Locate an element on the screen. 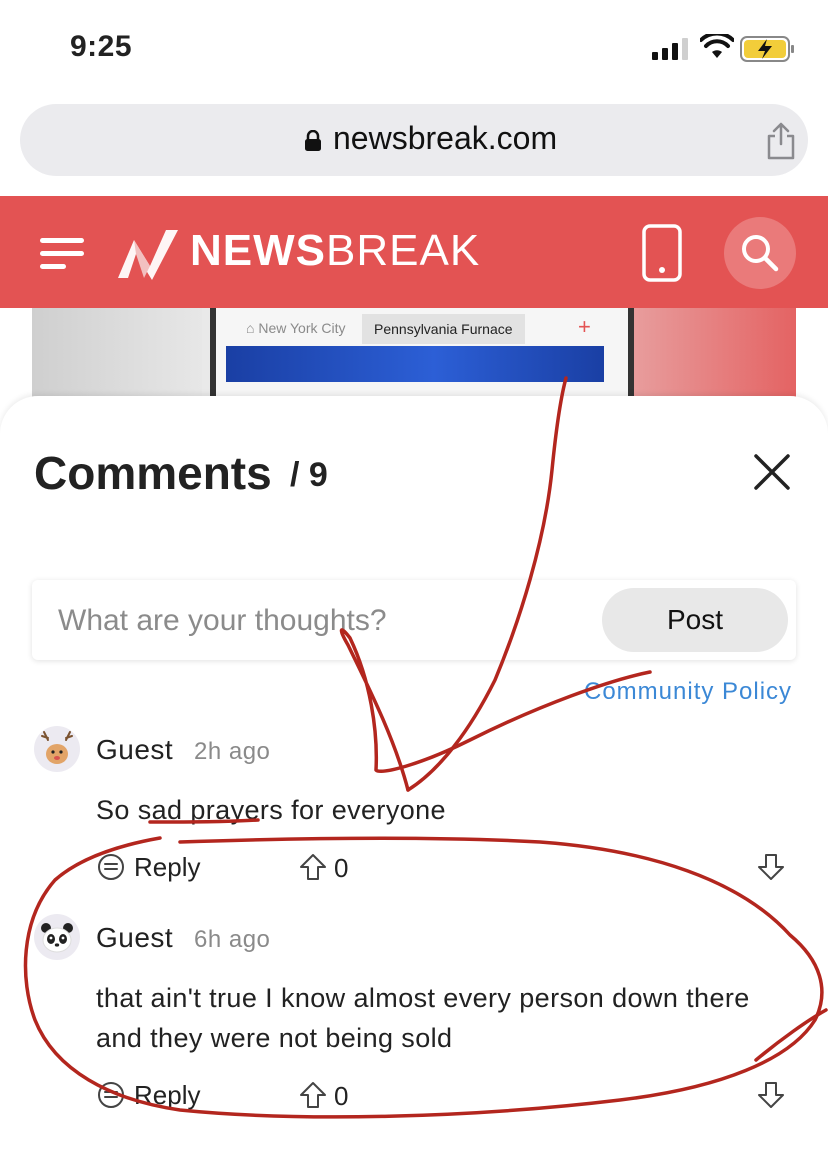 This screenshot has height=1156, width=828. address-bar: newsbreak.com is located at coordinates (414, 140).